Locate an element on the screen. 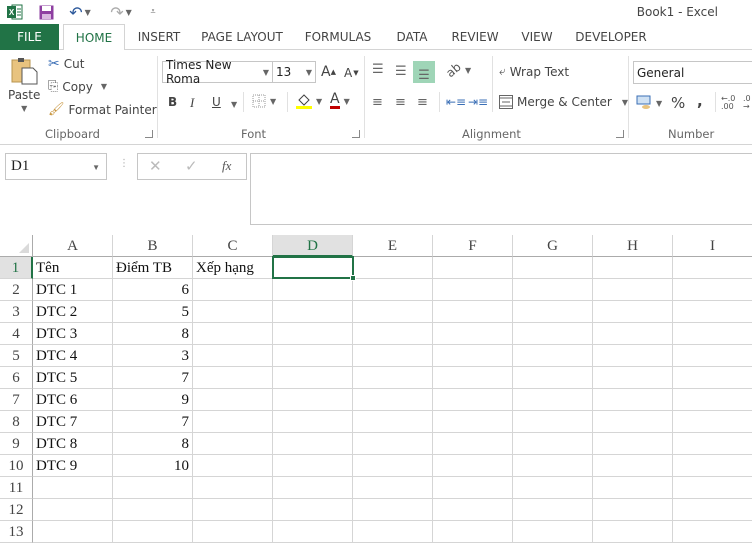 This screenshot has height=543, width=752. row-header-2: 2 is located at coordinates (16, 290).